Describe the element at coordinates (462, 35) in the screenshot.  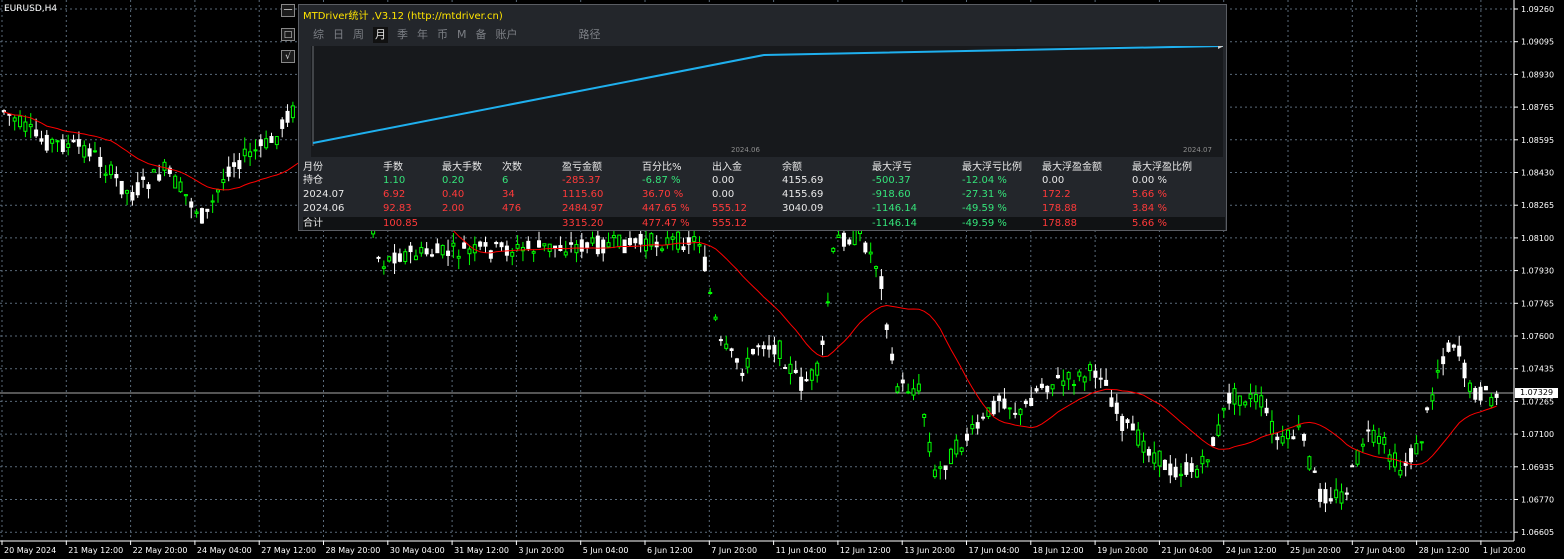
I see `tab-m: M` at that location.